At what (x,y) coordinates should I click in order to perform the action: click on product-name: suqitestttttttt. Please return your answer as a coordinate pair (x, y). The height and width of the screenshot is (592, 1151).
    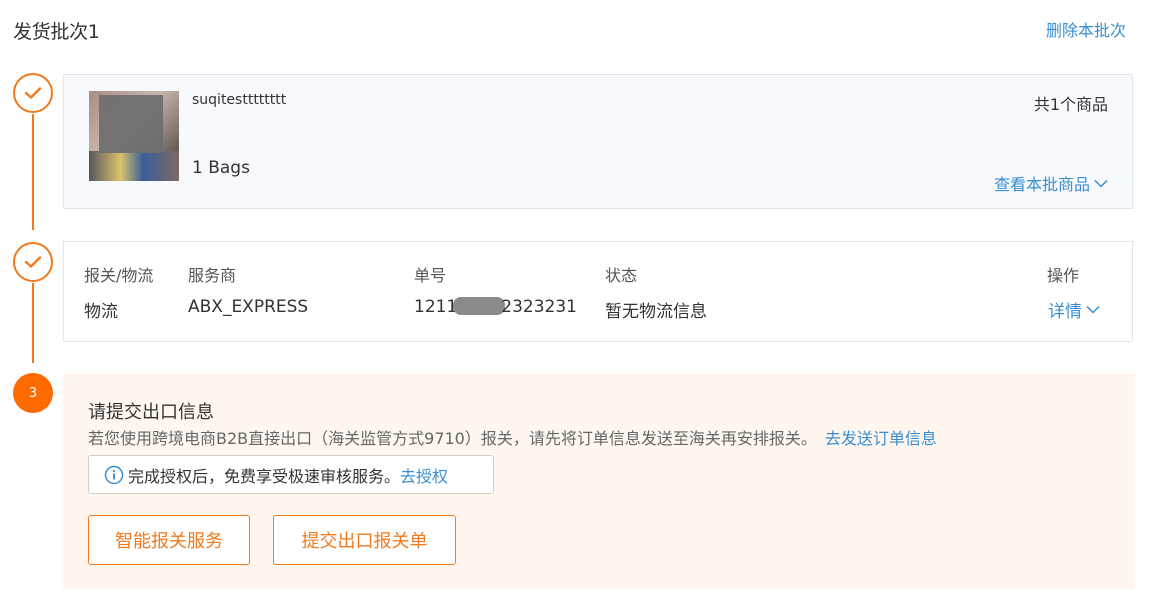
    Looking at the image, I should click on (239, 100).